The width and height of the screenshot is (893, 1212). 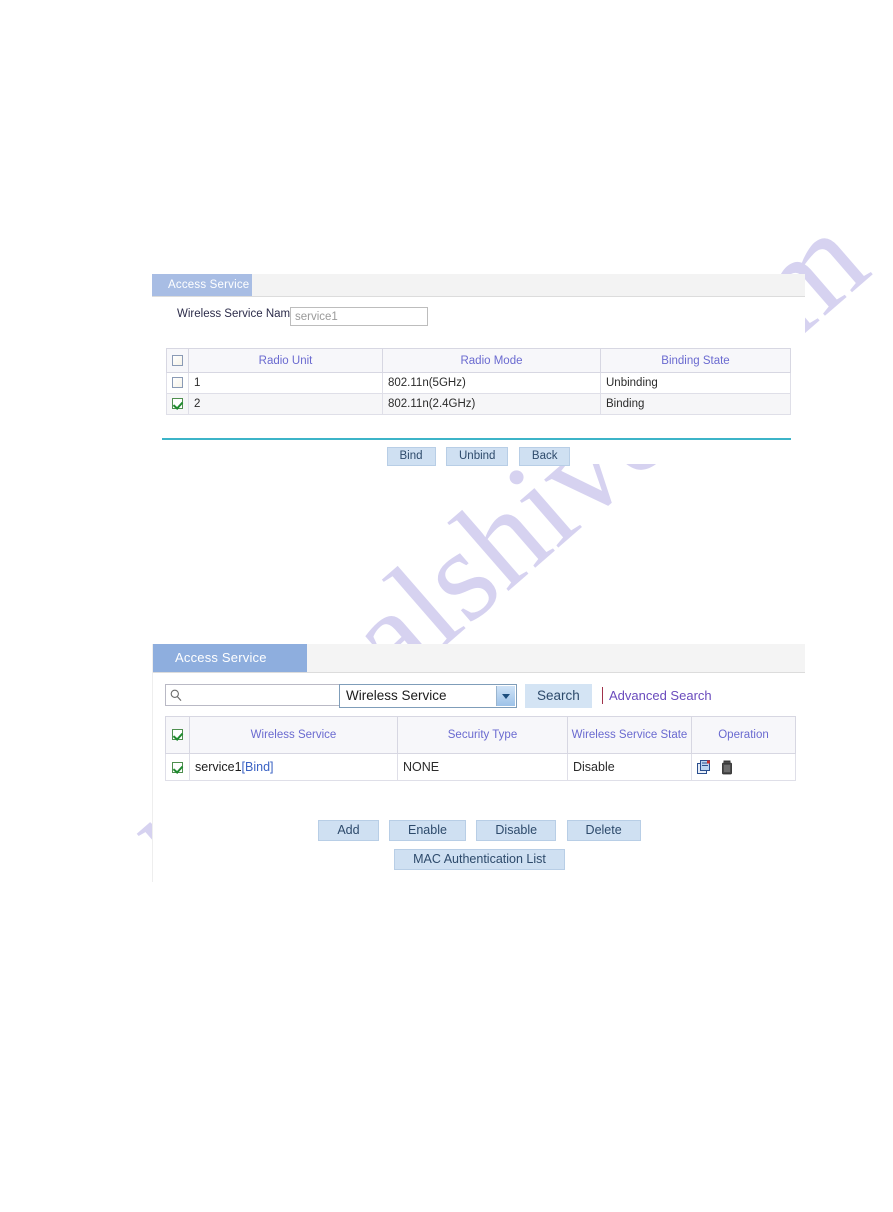 What do you see at coordinates (491, 383) in the screenshot?
I see `cell-radio-mode: 802.11n(5GHz)` at bounding box center [491, 383].